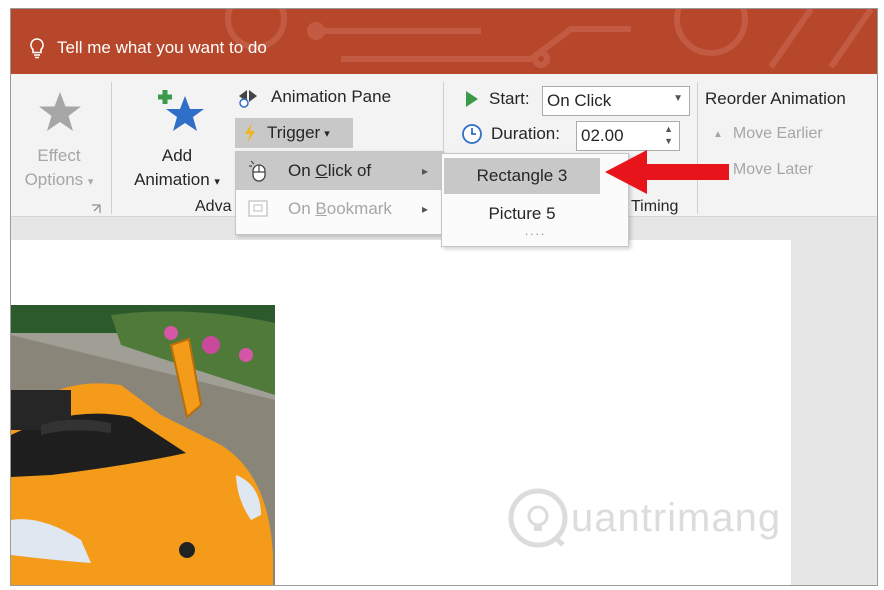  Describe the element at coordinates (321, 208) in the screenshot. I see `menu-item-accelerator: B` at that location.